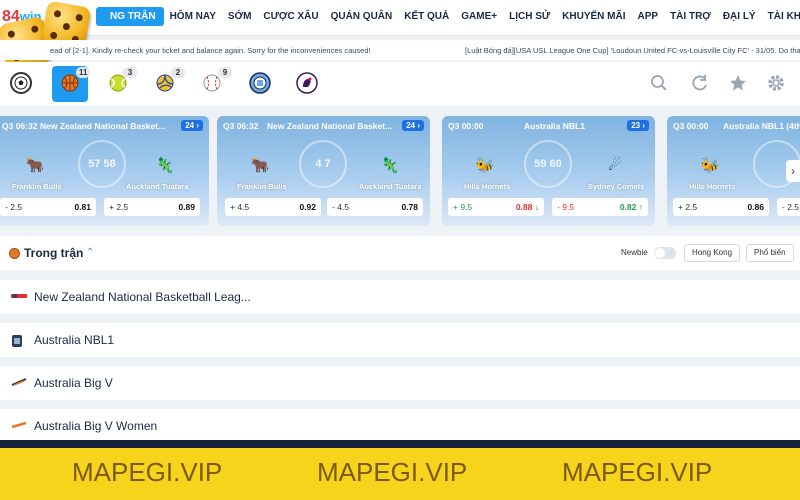 This screenshot has width=800, height=500. What do you see at coordinates (639, 207) in the screenshot?
I see `arrow-up-icon: ↑` at bounding box center [639, 207].